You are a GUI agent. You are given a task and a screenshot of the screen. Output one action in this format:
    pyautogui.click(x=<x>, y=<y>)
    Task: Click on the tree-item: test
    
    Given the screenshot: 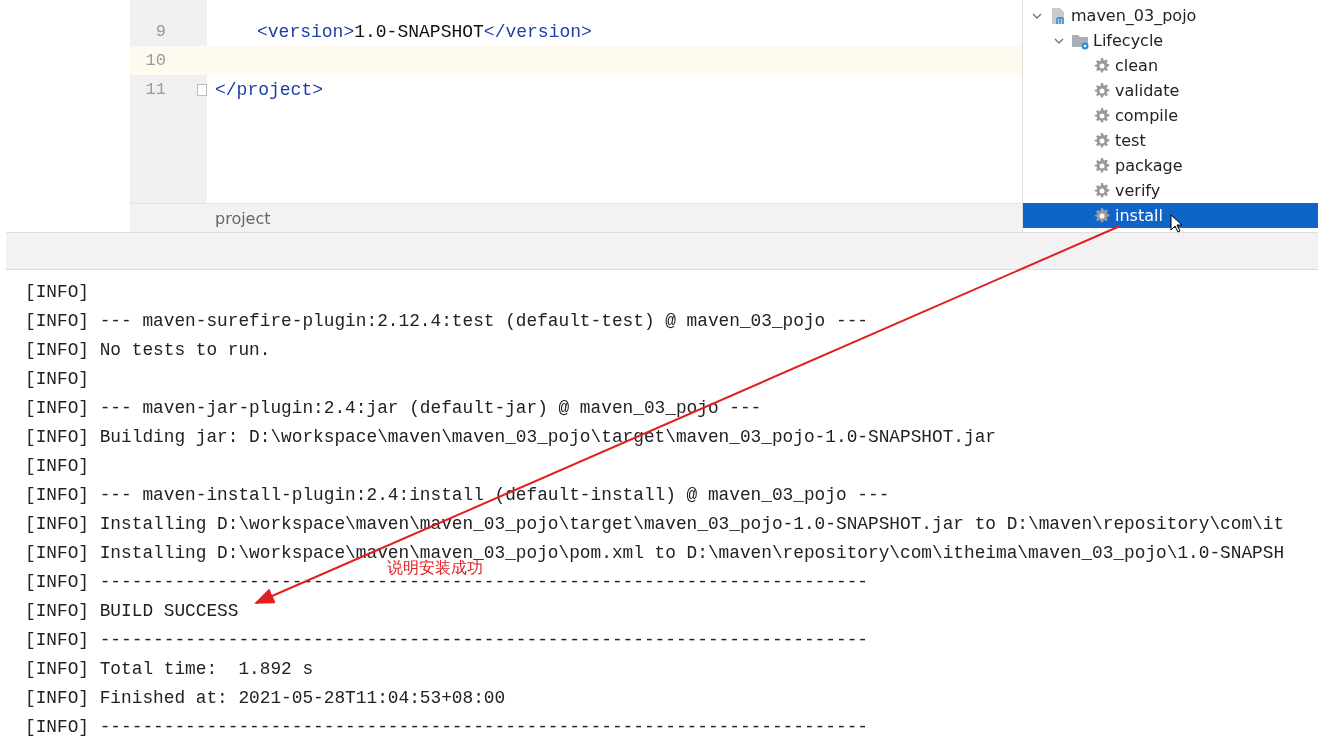 What is the action you would take?
    pyautogui.click(x=1170, y=140)
    